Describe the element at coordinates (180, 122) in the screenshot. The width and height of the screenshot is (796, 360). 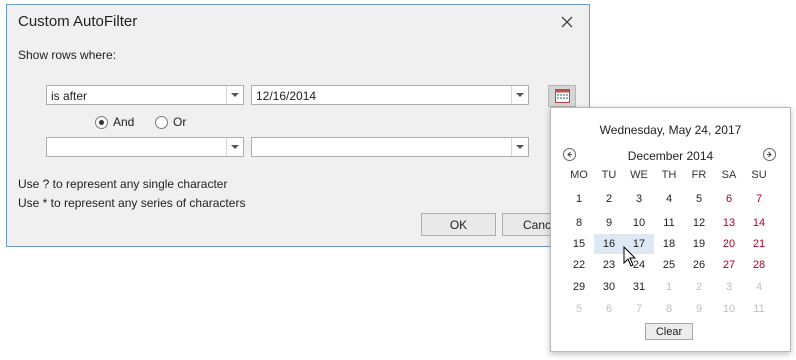
I see `or-label: Or` at that location.